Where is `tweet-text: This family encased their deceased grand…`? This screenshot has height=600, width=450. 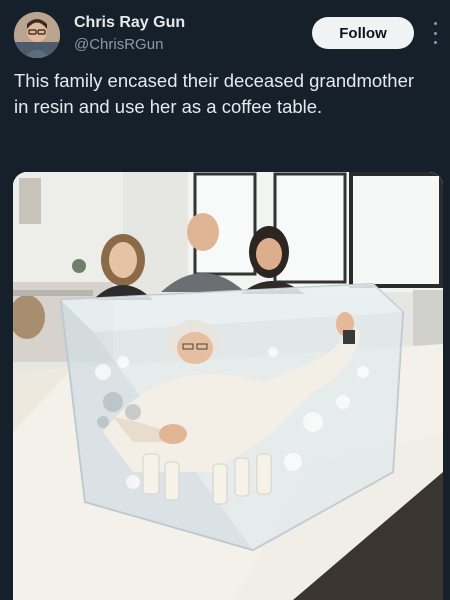
tweet-text: This family encased their deceased grand… is located at coordinates (214, 93).